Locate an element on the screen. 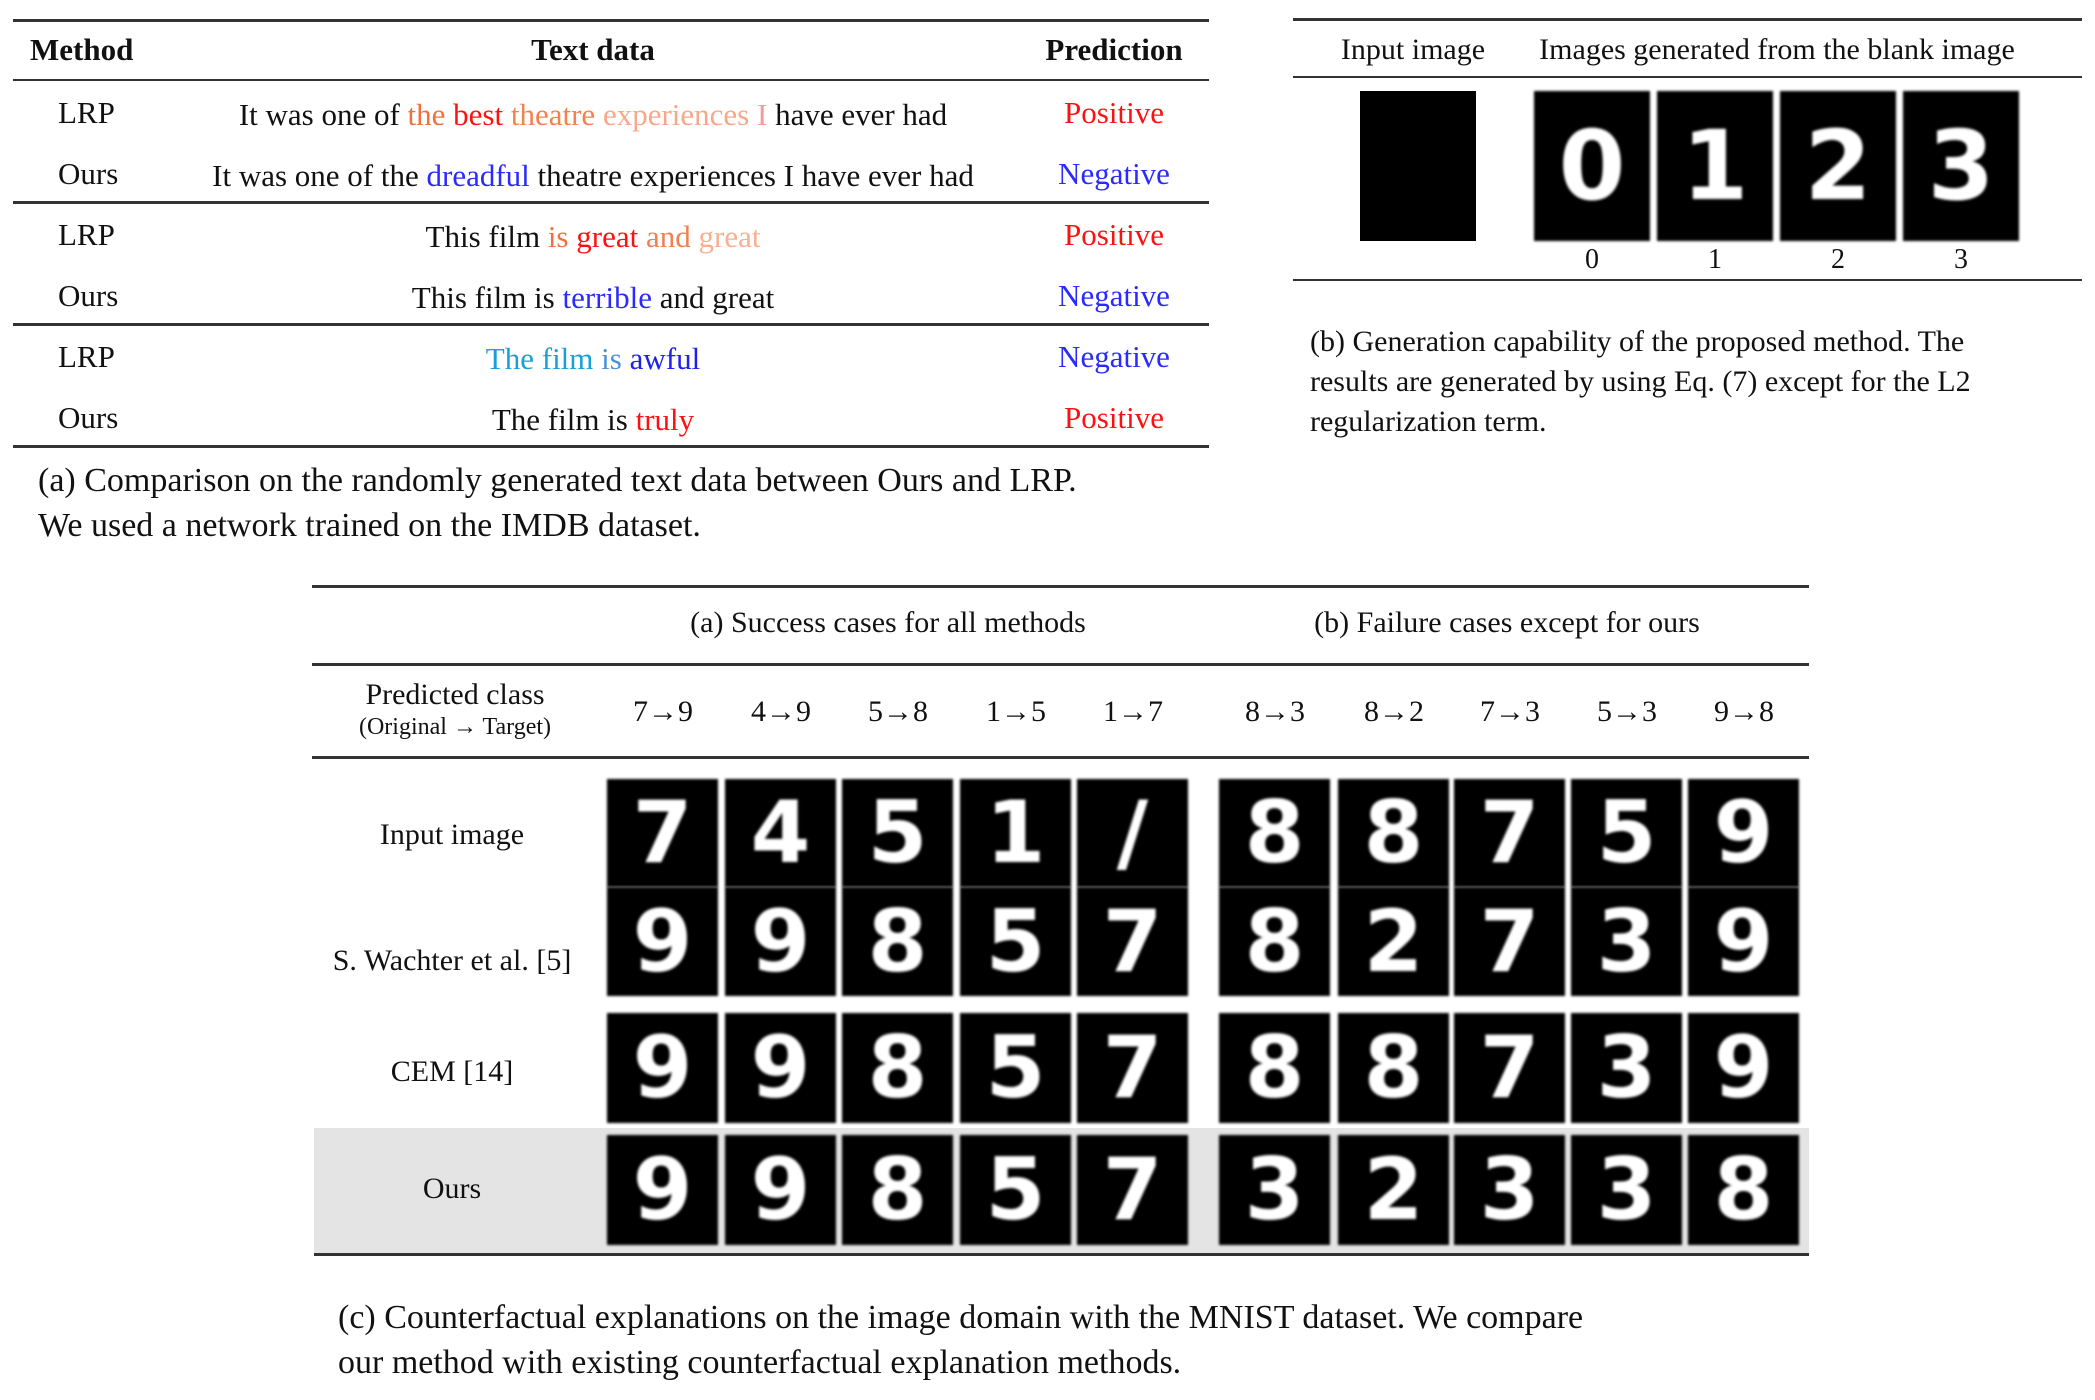 The image size is (2095, 1400). method-cell: LRP is located at coordinates (86, 356).